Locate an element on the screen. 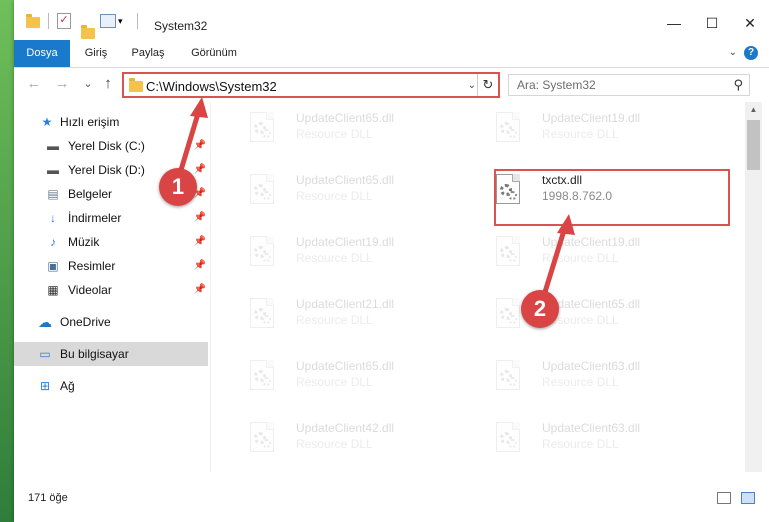 The width and height of the screenshot is (769, 522). arrow-2-head is located at coordinates (566, 224).